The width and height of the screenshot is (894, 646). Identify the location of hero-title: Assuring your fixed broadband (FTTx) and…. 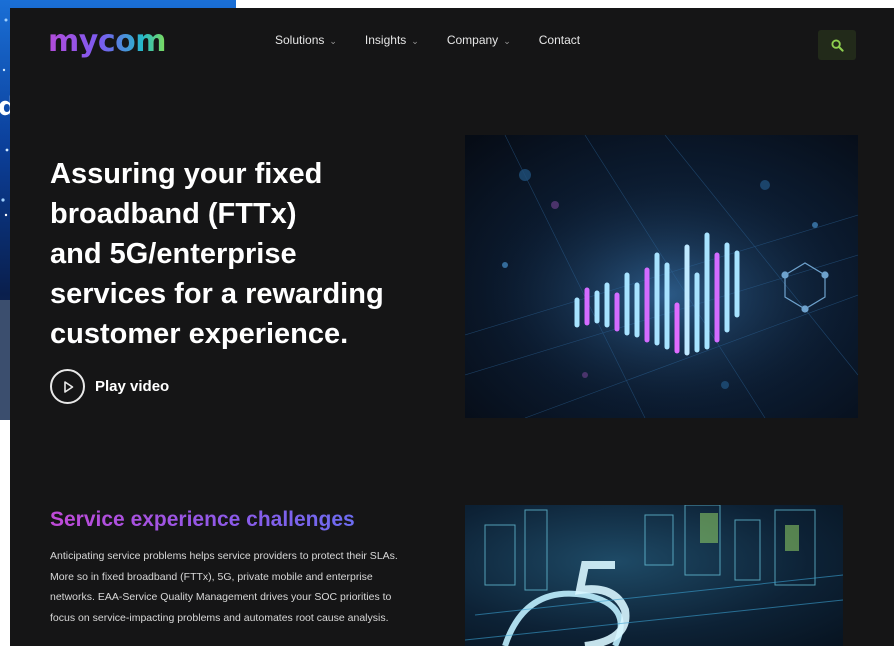
(240, 254).